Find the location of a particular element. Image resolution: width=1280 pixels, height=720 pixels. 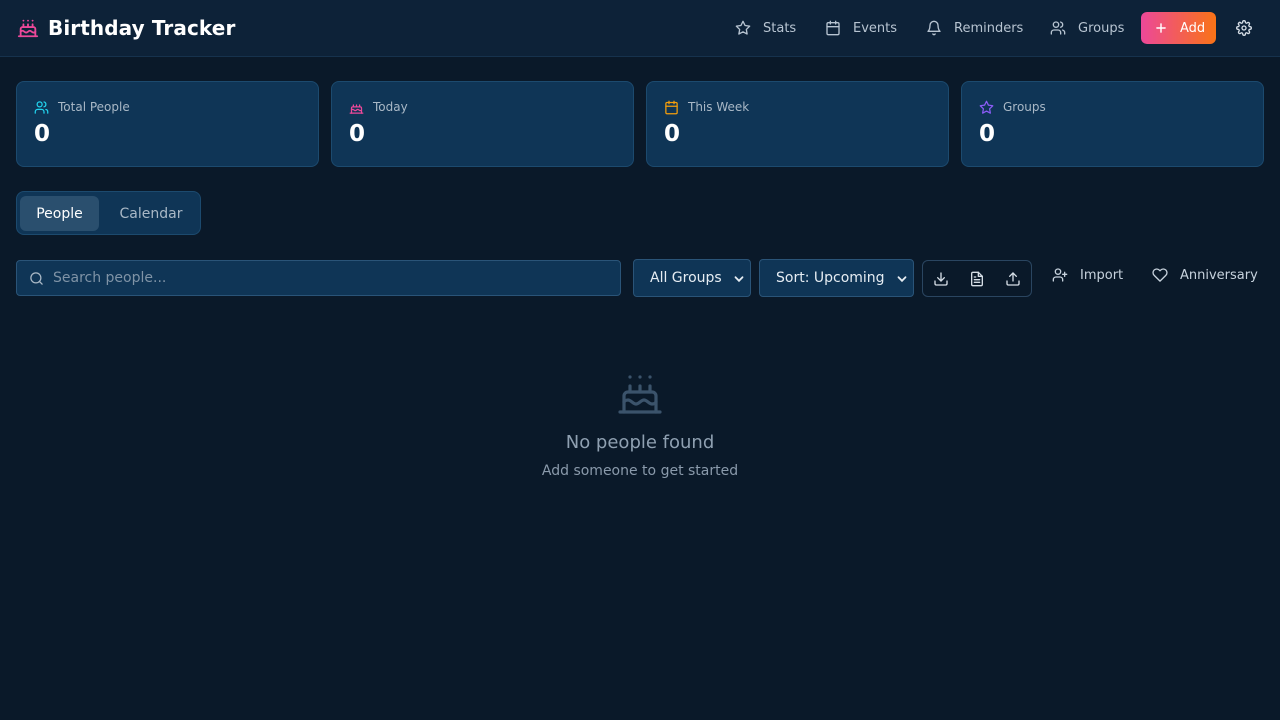

import-button-label: Import is located at coordinates (1102, 275).